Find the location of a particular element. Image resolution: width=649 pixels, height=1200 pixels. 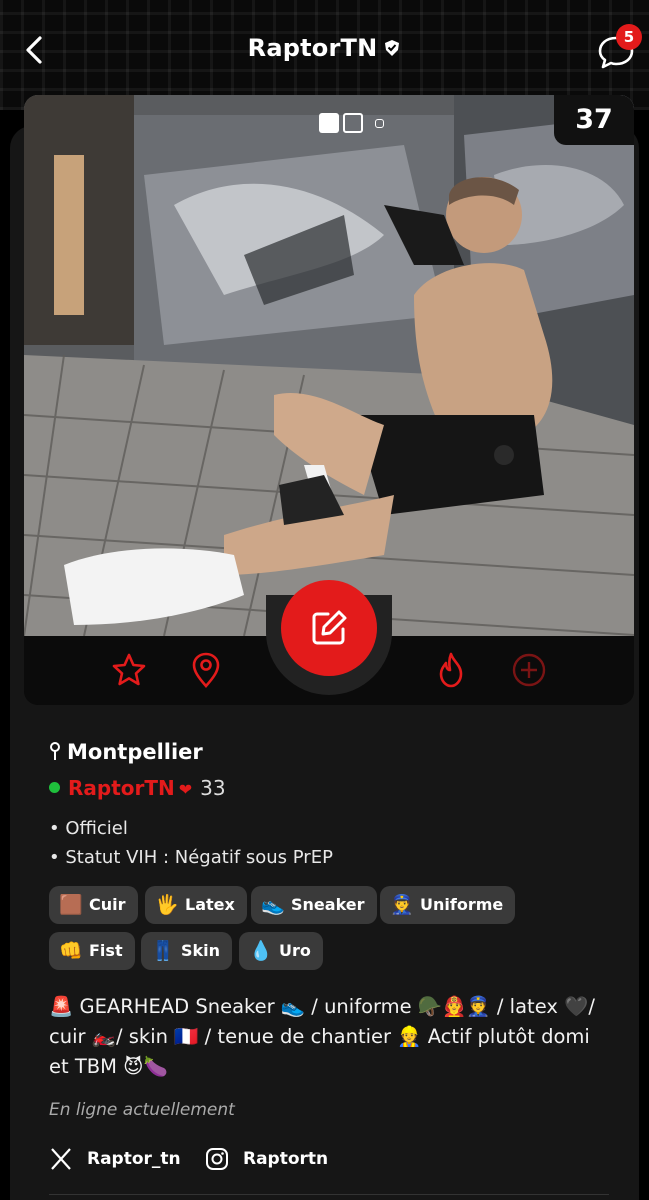

add-button is located at coordinates (529, 670).